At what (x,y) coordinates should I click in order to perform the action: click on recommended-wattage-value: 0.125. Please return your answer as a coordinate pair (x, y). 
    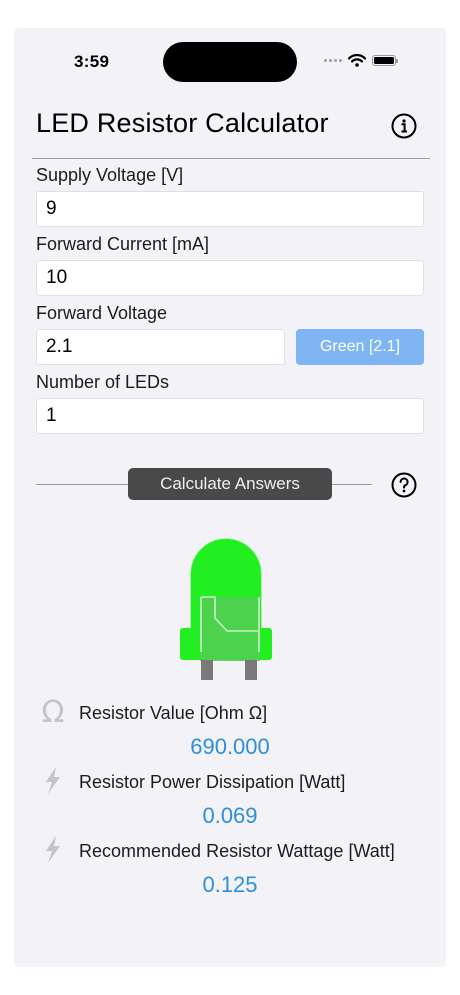
    Looking at the image, I should click on (230, 884).